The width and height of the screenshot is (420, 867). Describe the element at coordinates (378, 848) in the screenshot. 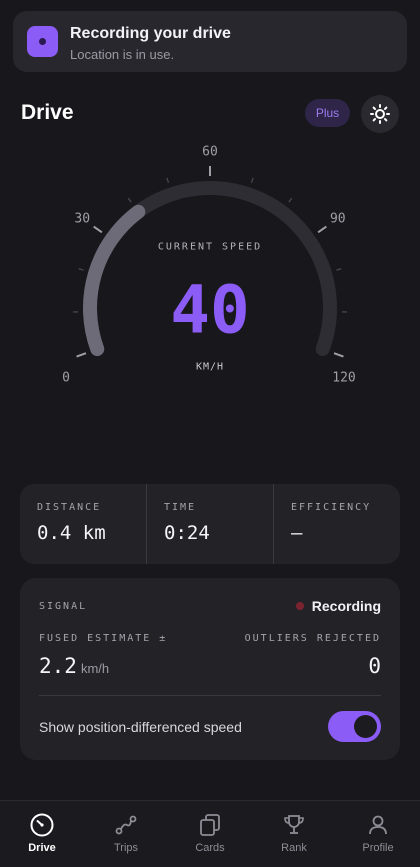

I see `nav-label: Profile` at that location.